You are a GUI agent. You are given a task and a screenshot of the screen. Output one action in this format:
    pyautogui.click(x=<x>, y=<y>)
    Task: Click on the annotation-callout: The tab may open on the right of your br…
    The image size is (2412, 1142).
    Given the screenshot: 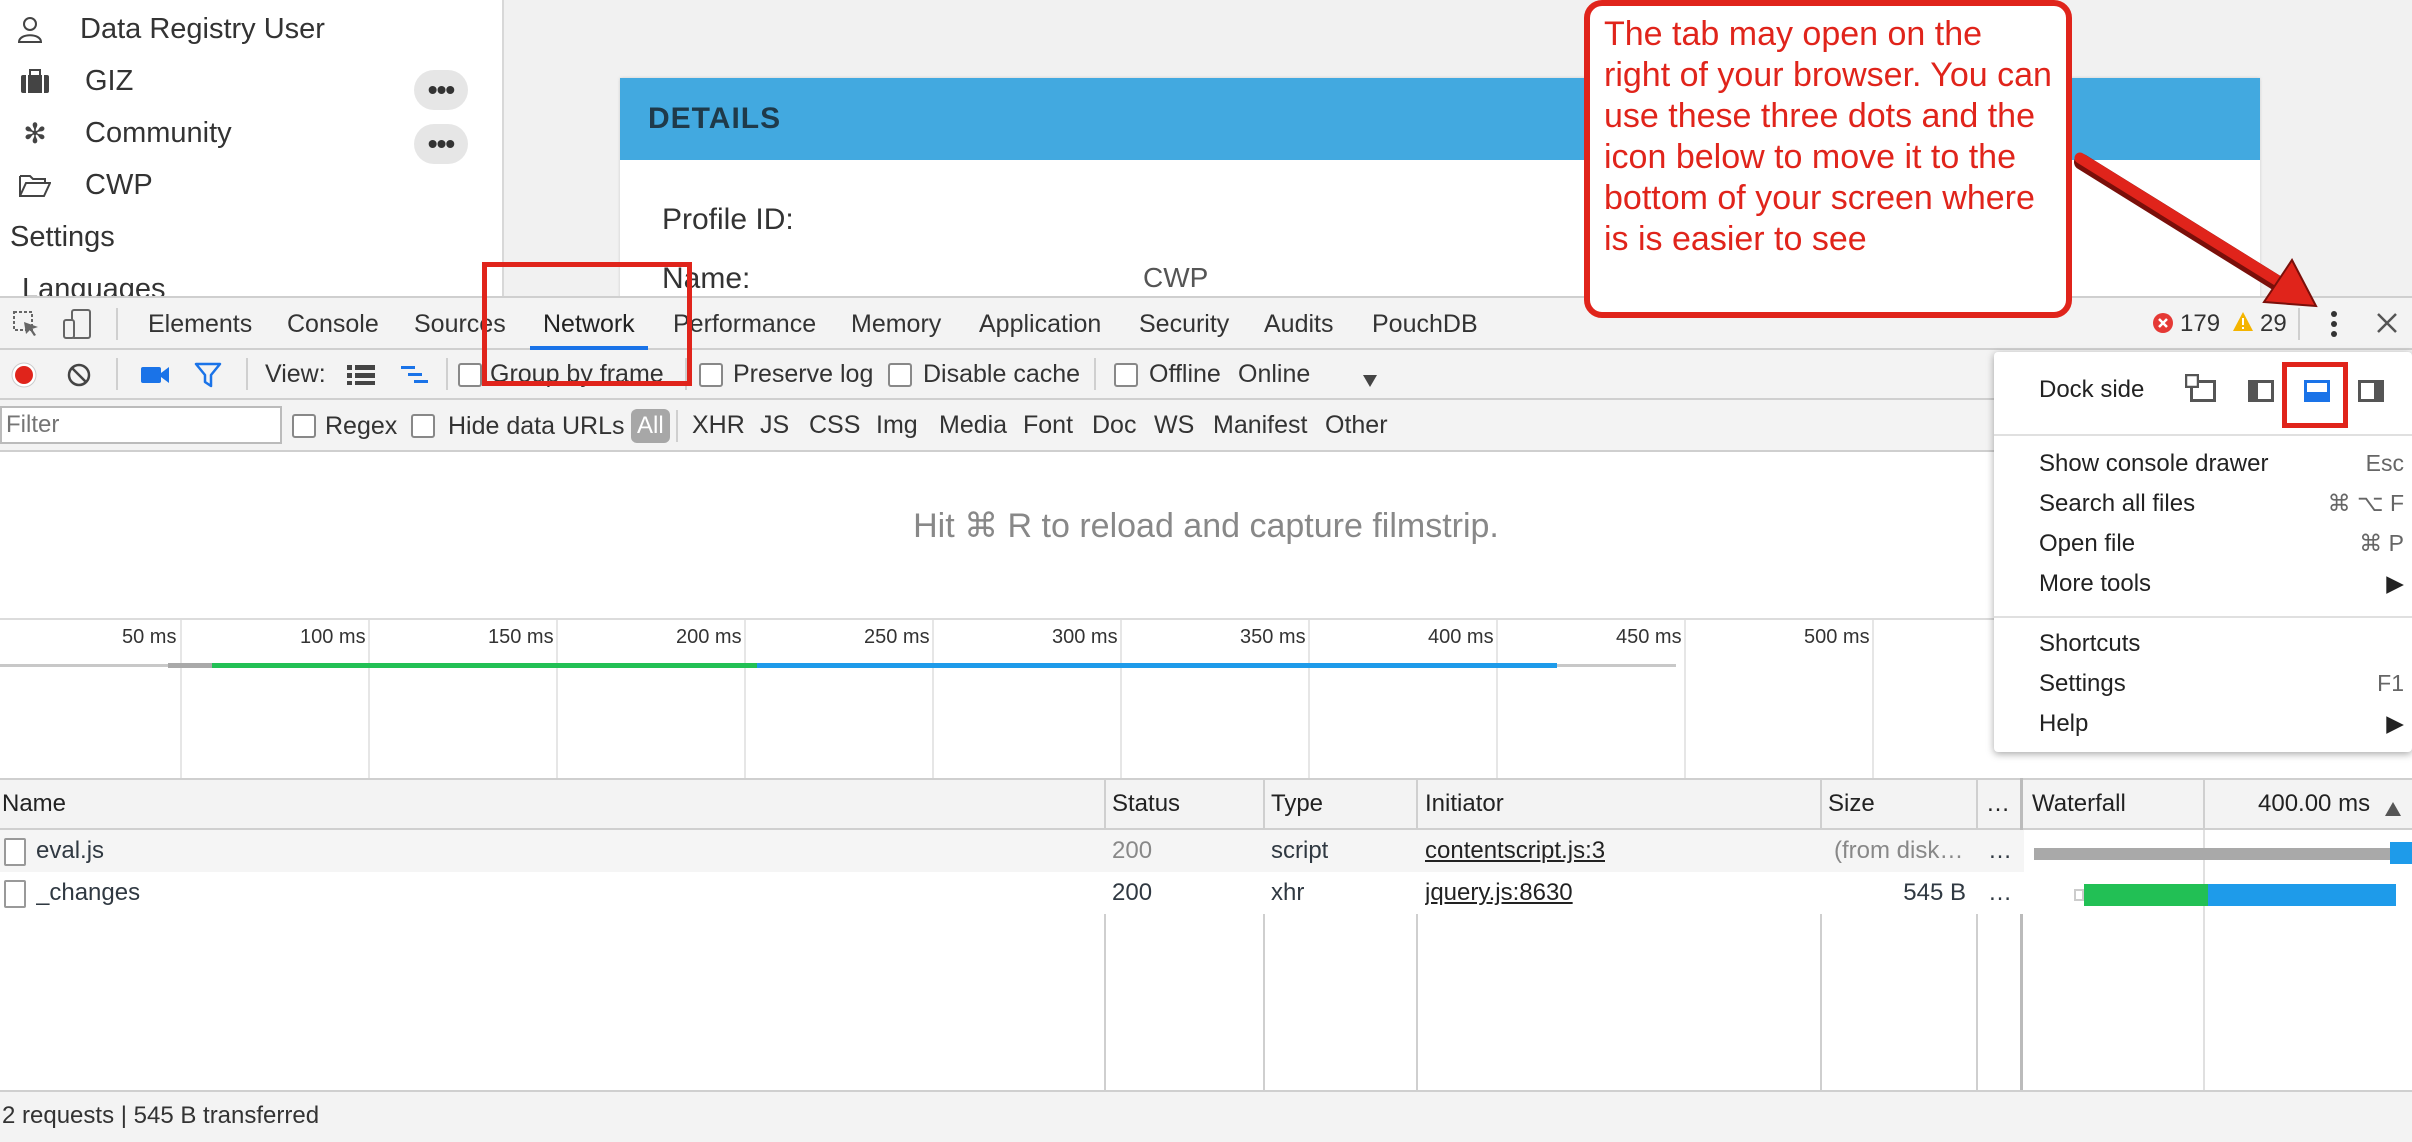 What is the action you would take?
    pyautogui.click(x=1828, y=159)
    